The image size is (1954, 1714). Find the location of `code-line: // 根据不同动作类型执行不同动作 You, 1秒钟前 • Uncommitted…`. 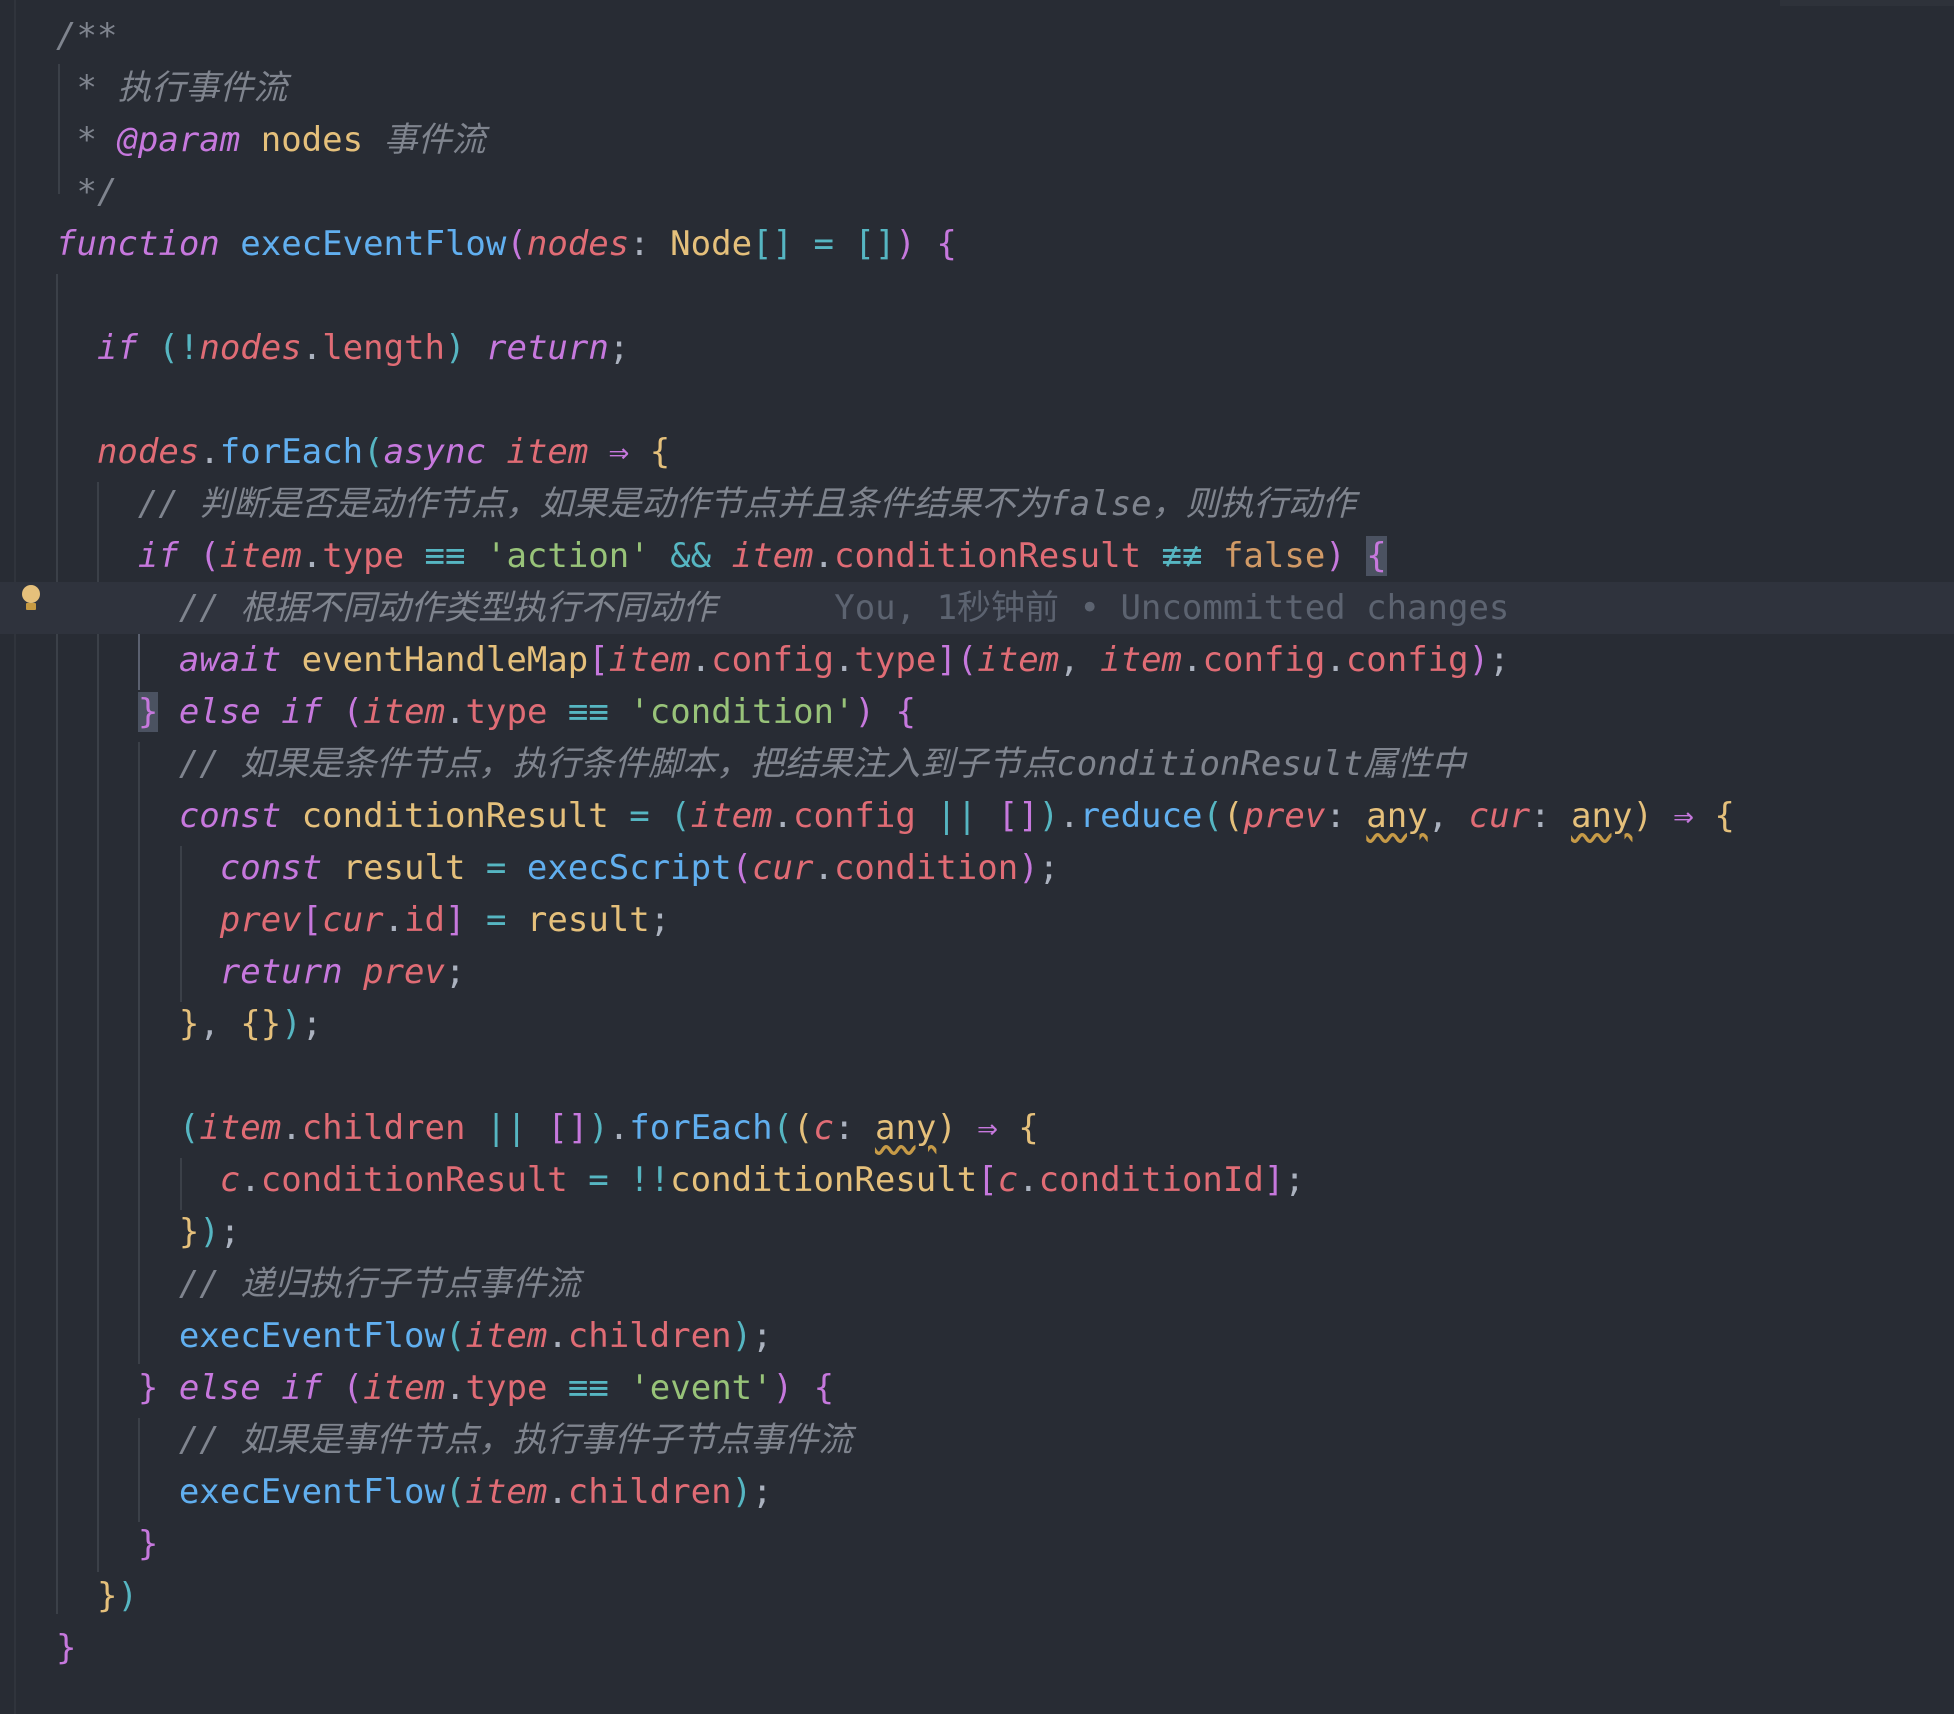

code-line: // 根据不同动作类型执行不同动作 You, 1秒钟前 • Uncommitted… is located at coordinates (977, 608).